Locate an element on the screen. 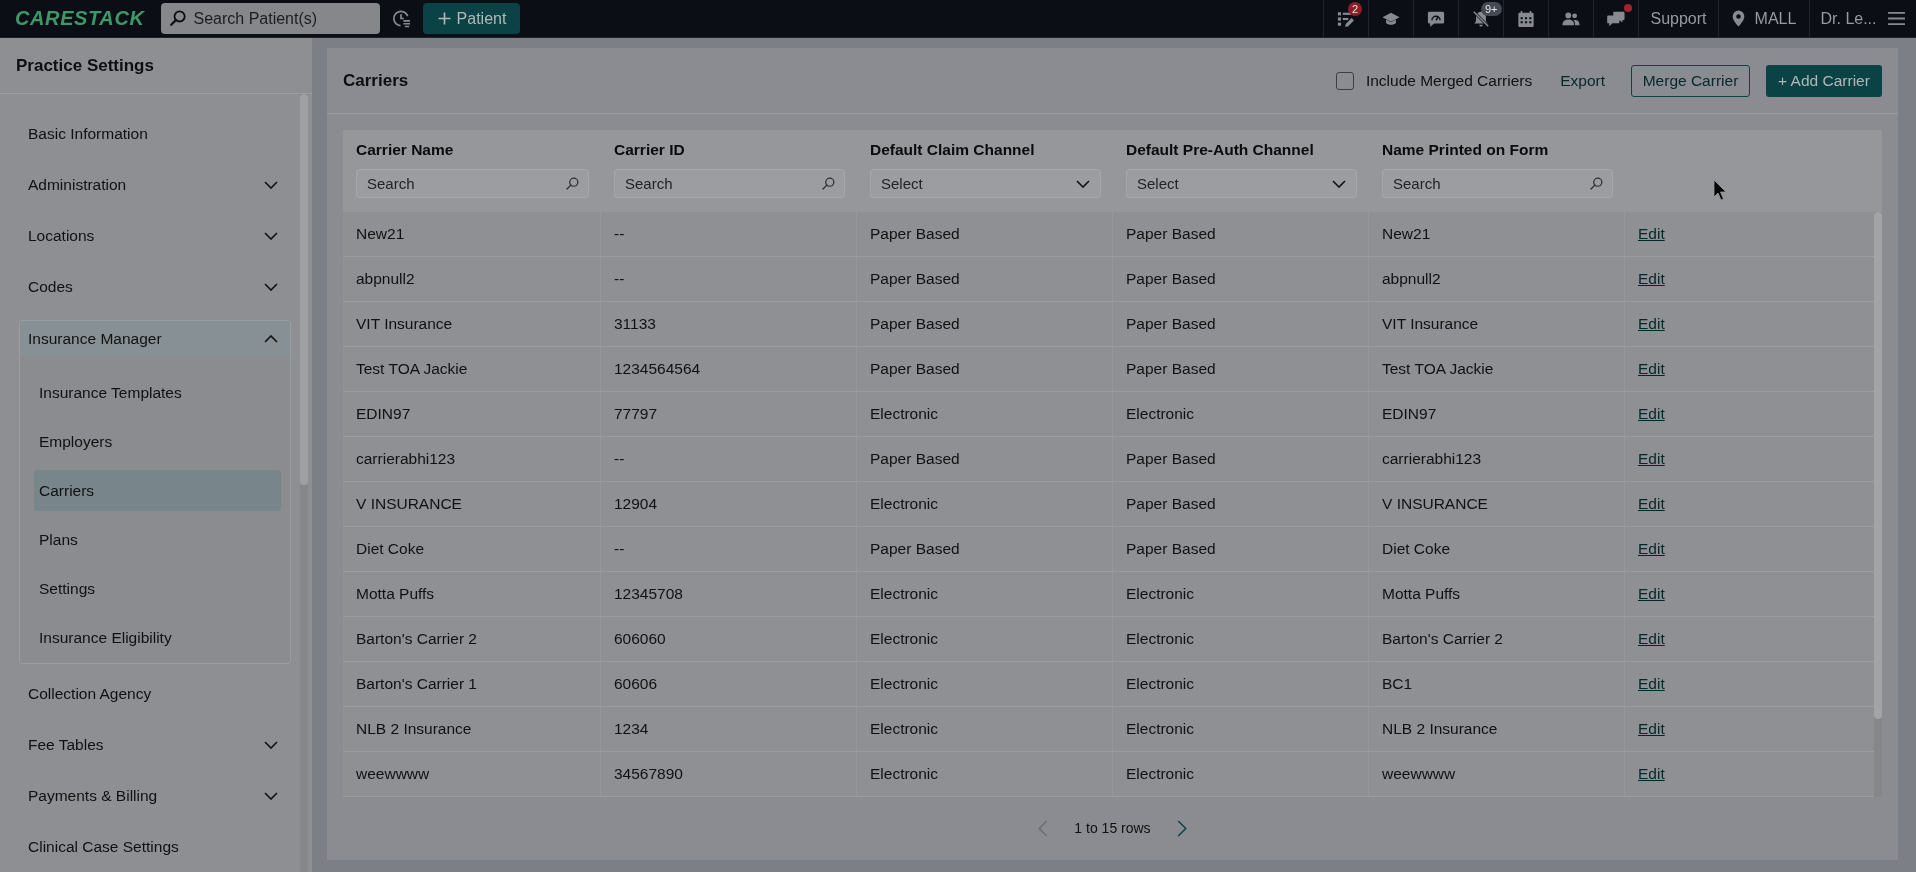 The height and width of the screenshot is (872, 1916). chat-bubbles-icon is located at coordinates (1616, 18).